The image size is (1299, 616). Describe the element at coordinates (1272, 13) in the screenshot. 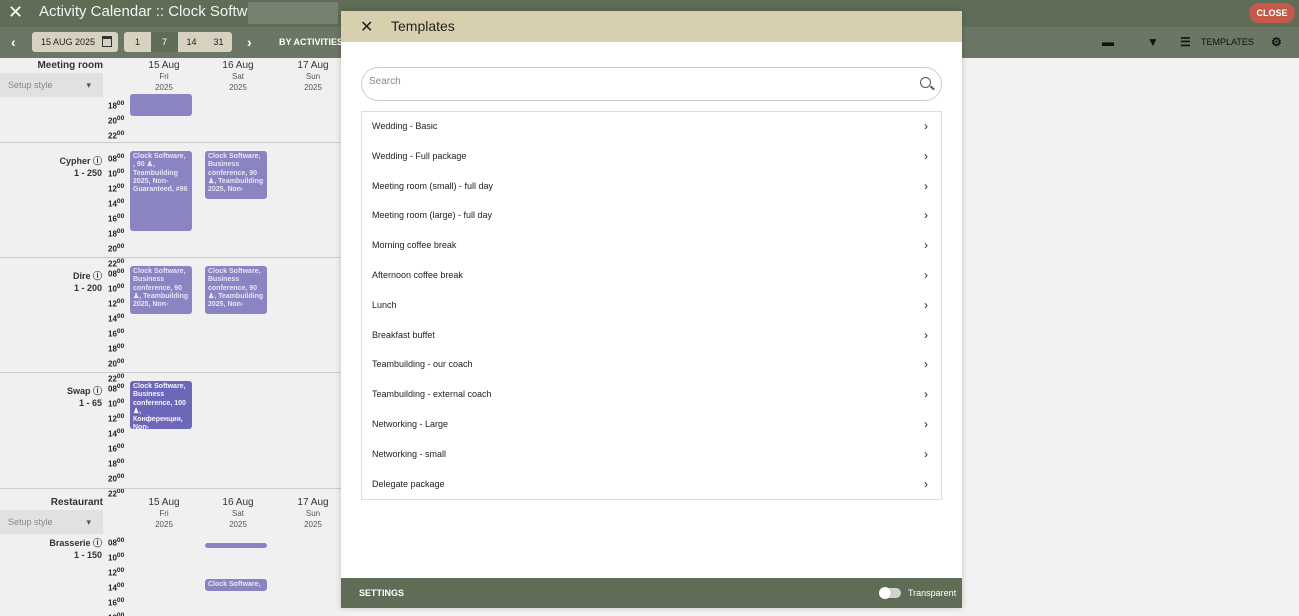

I see `close-button: CLOSE` at that location.